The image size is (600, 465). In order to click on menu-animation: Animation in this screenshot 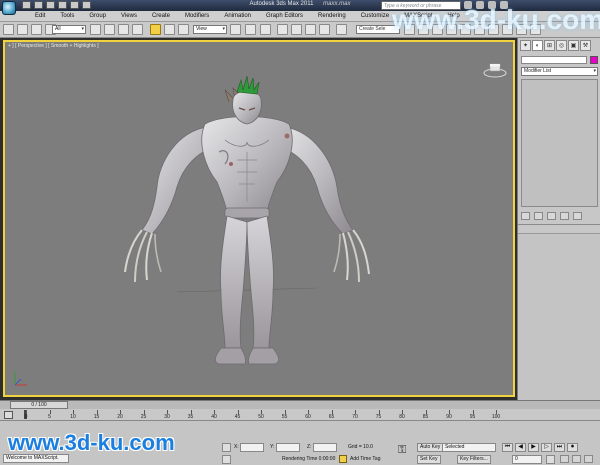, I will do `click(238, 16)`.